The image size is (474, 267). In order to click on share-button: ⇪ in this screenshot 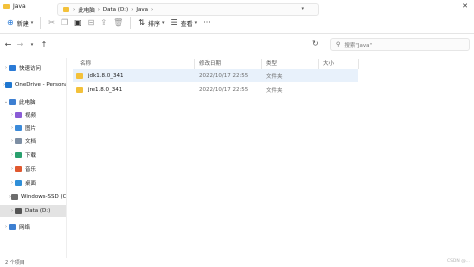, I will do `click(103, 23)`.